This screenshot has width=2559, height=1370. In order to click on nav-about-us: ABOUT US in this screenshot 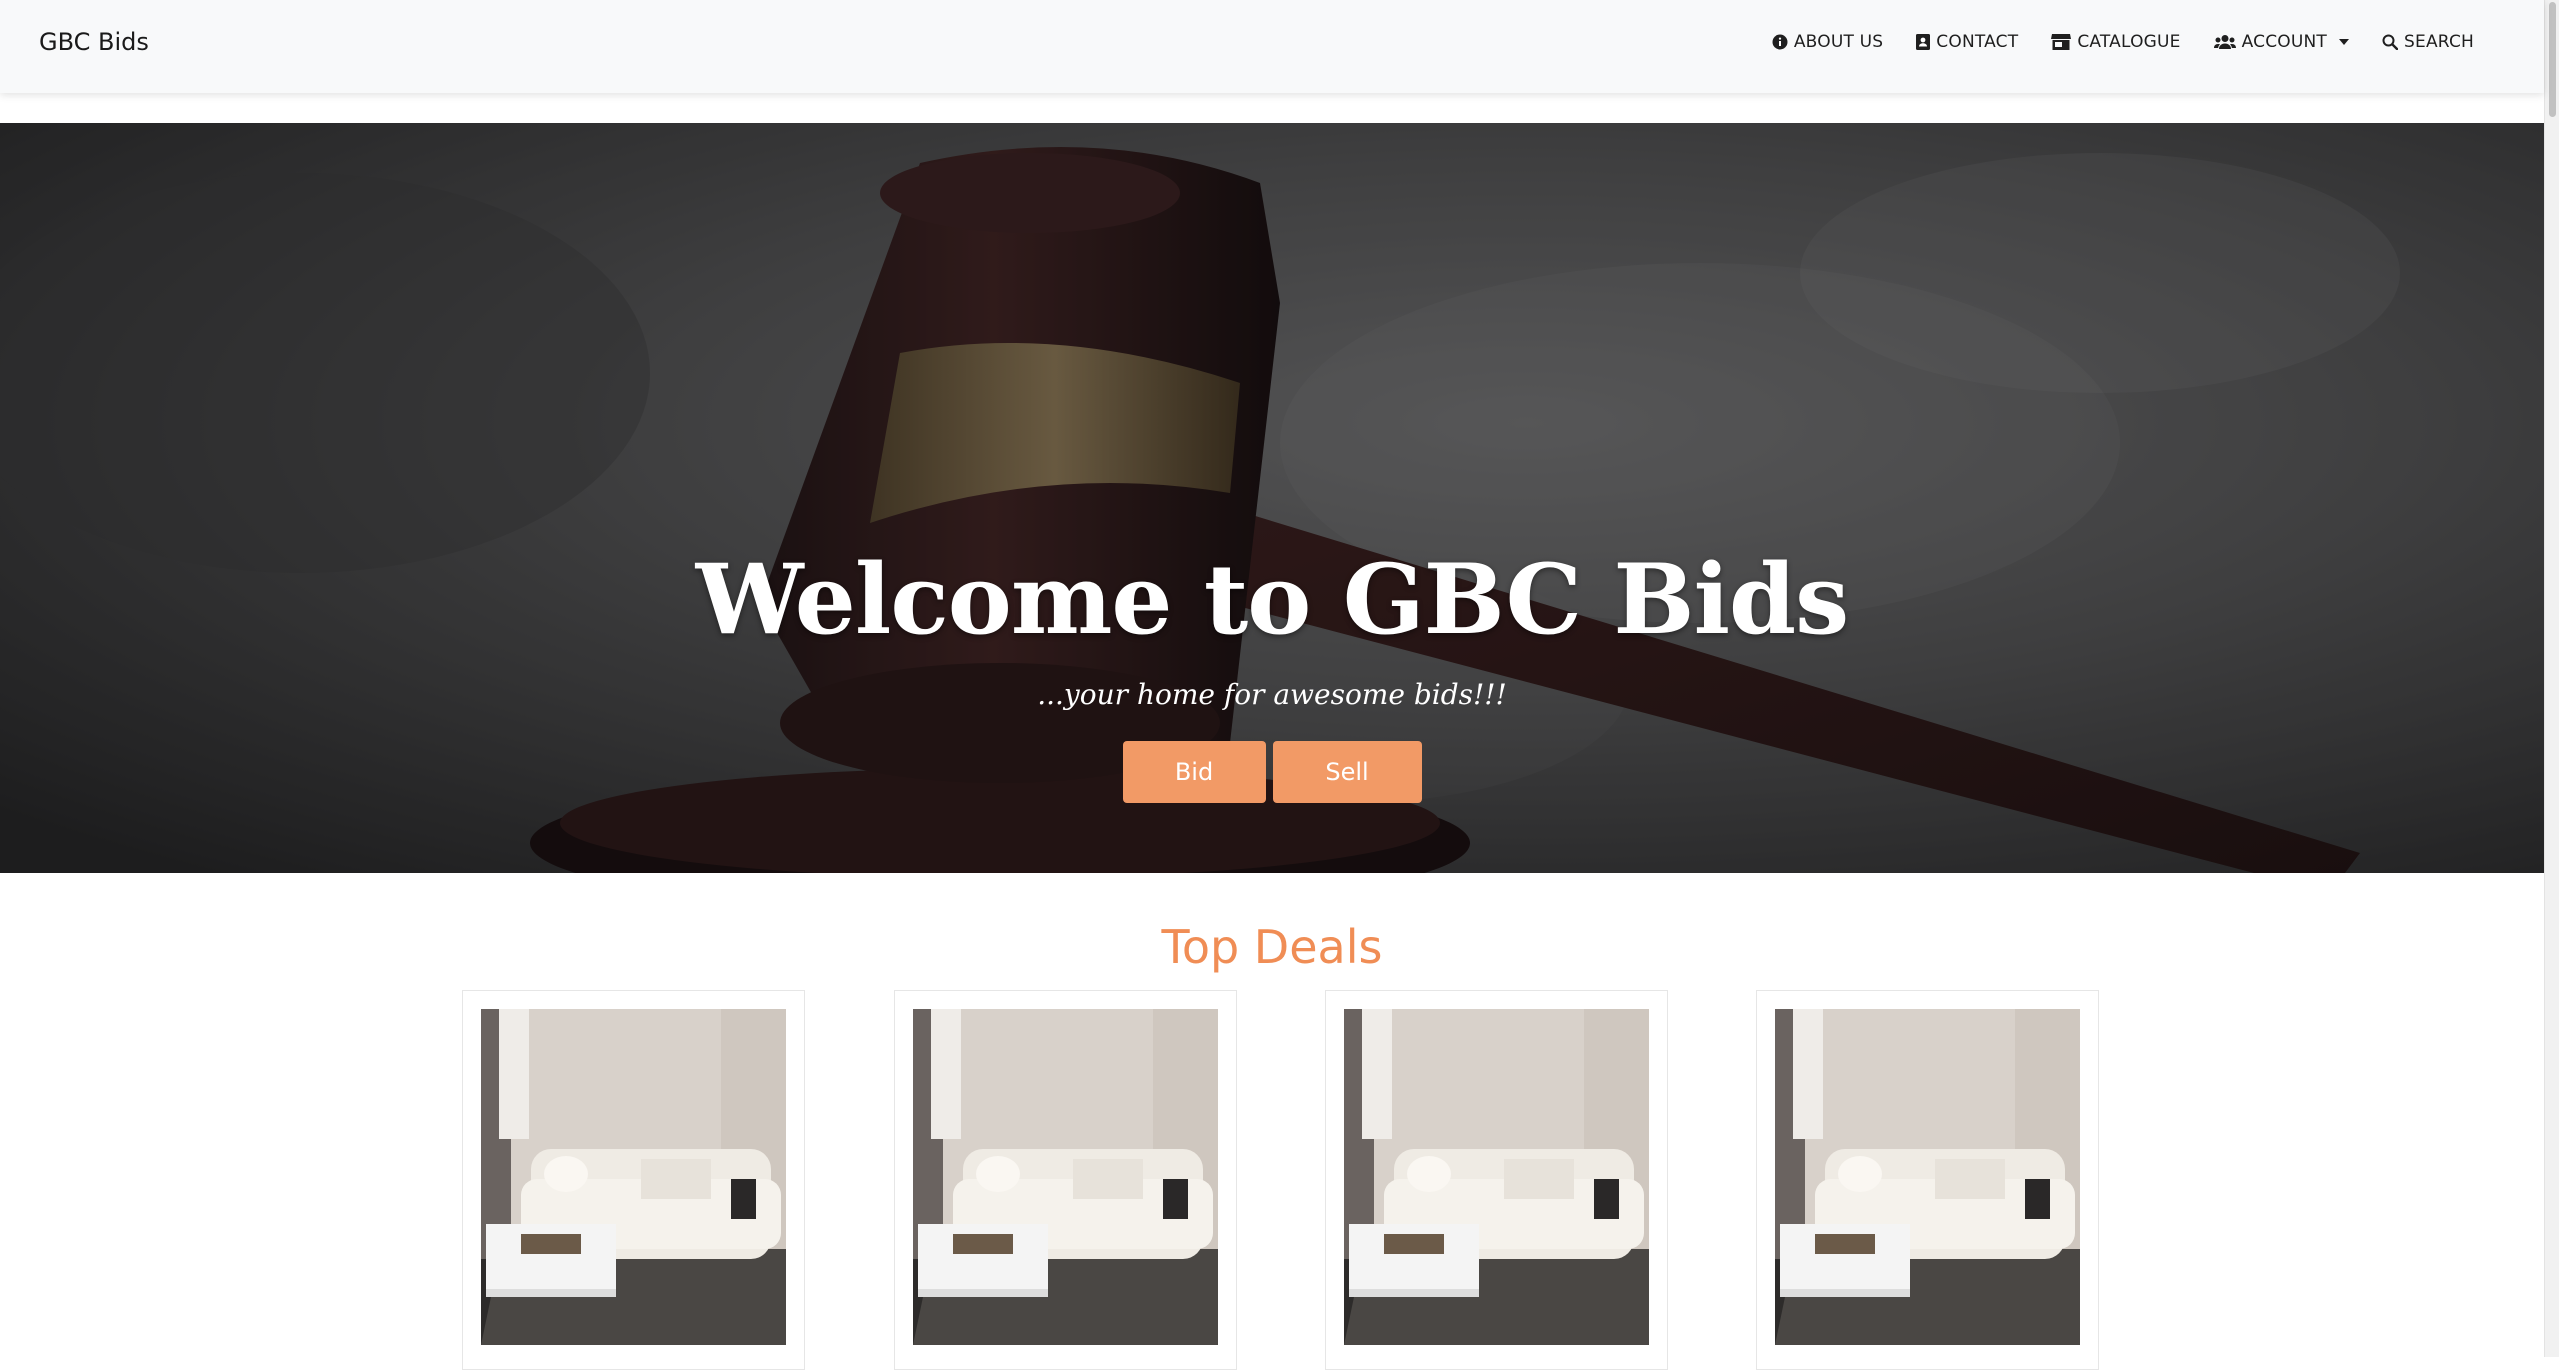, I will do `click(1827, 42)`.